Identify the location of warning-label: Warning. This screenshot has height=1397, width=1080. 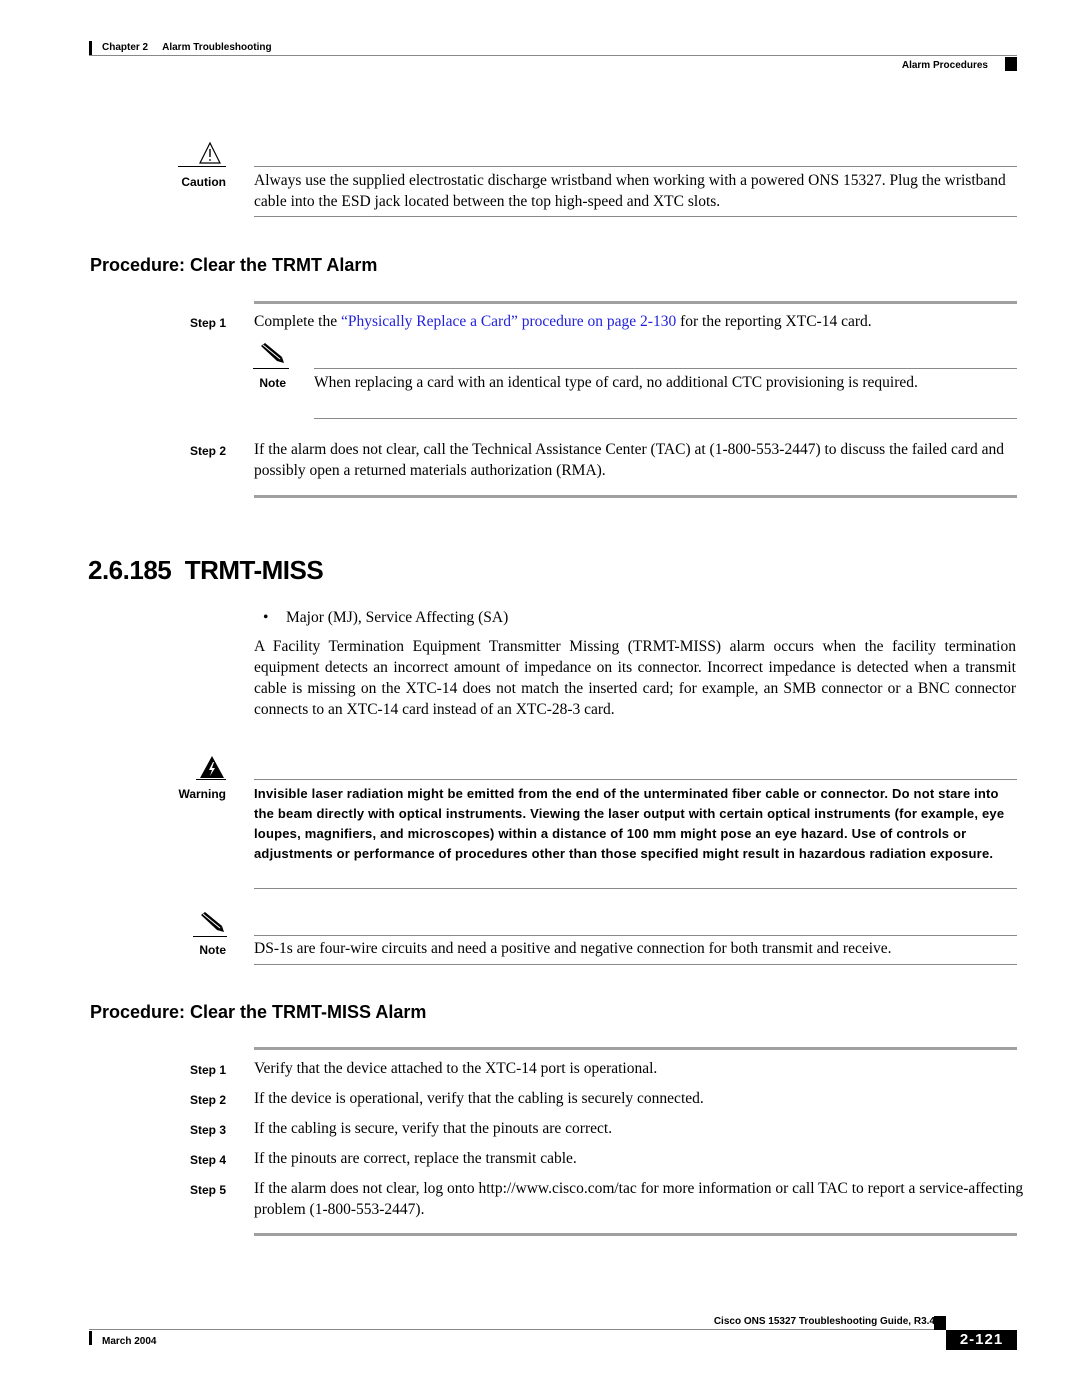
(202, 794).